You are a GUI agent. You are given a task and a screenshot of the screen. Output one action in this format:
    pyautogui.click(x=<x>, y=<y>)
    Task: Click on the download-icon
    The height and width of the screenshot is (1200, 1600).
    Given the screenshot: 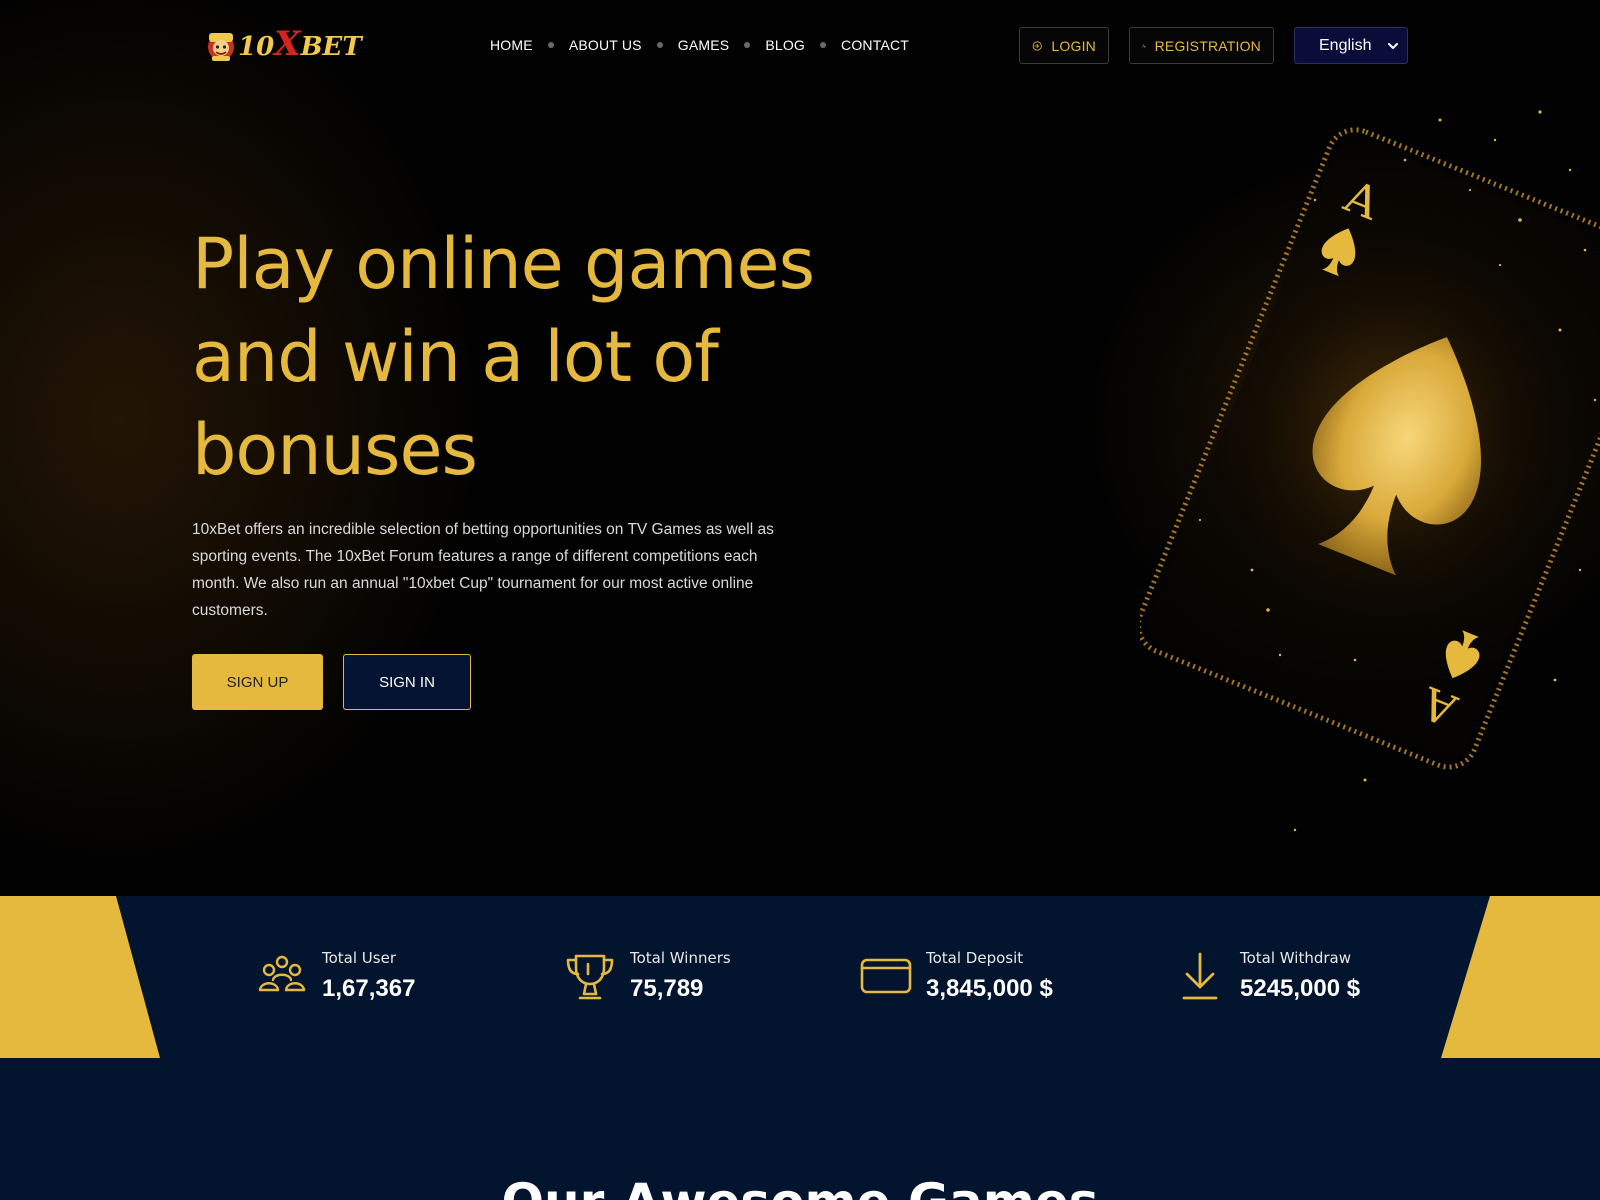 What is the action you would take?
    pyautogui.click(x=1200, y=976)
    